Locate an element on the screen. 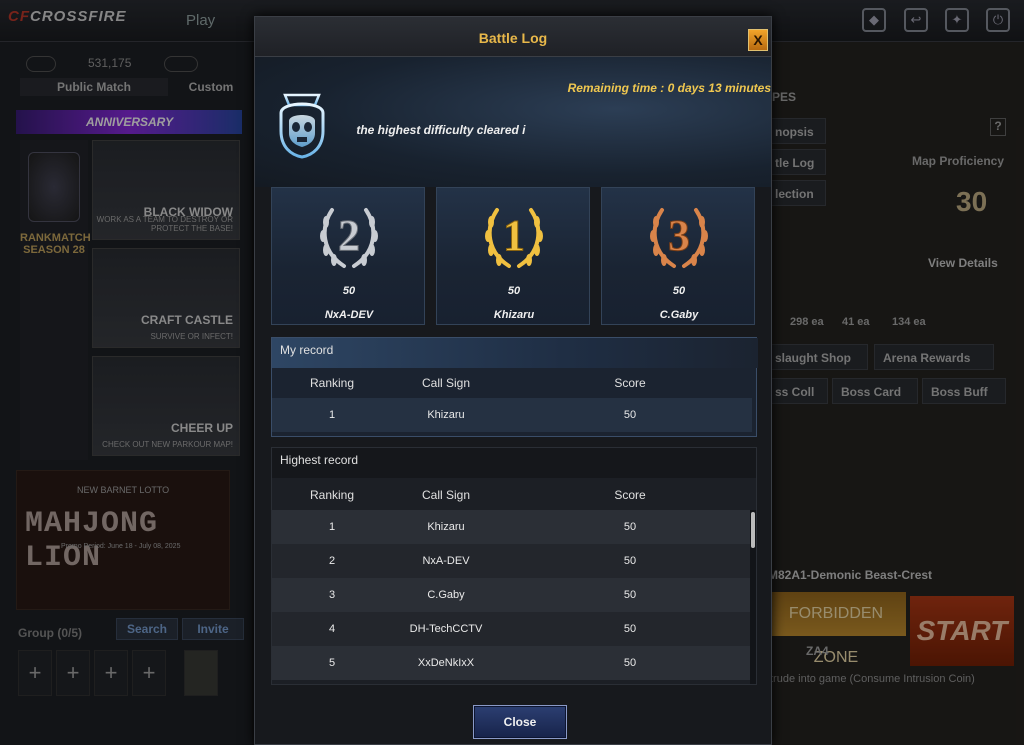 This screenshot has height=745, width=1024. cell-ranking: 3 is located at coordinates (332, 595).